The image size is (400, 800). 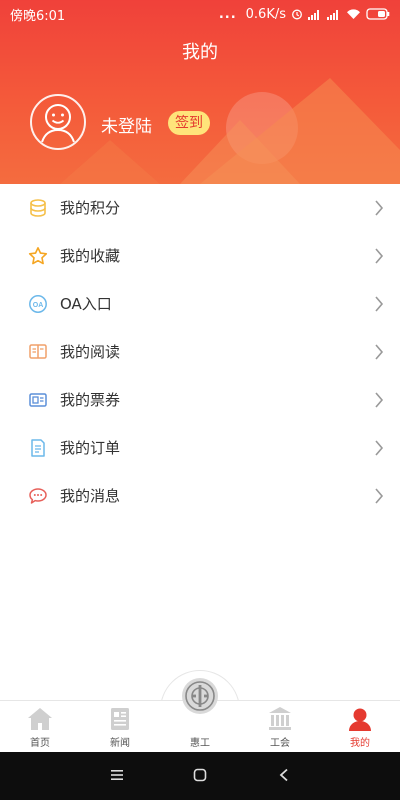 I want to click on news-icon, so click(x=120, y=719).